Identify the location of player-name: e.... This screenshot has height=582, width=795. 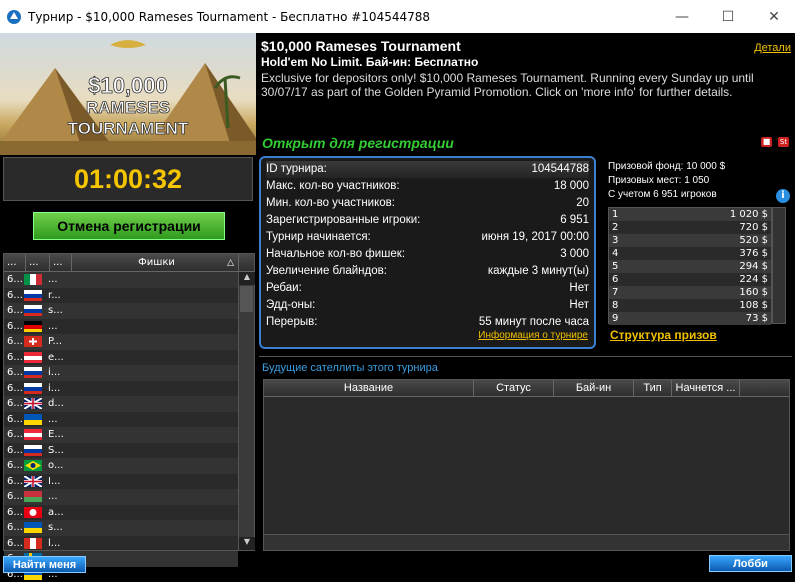
(57, 357).